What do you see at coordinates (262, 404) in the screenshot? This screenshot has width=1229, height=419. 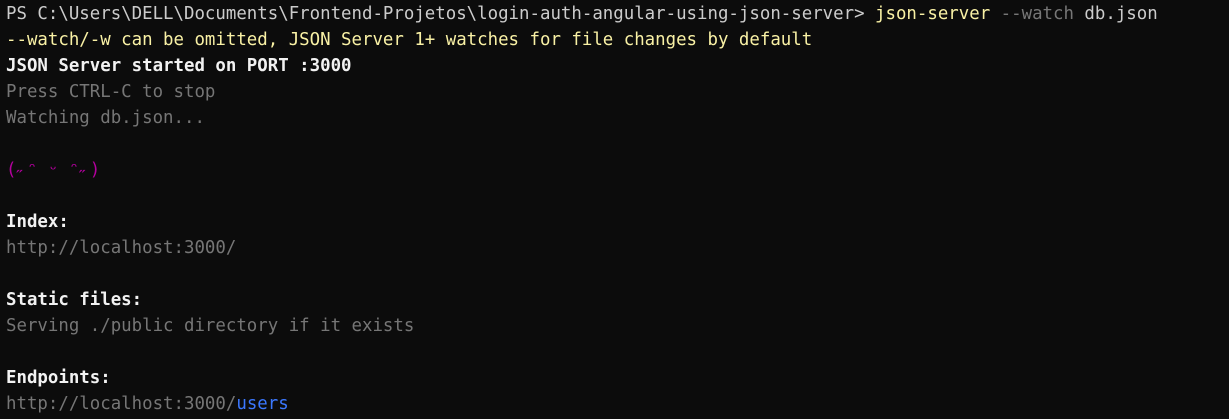 I see `text-segment: users` at bounding box center [262, 404].